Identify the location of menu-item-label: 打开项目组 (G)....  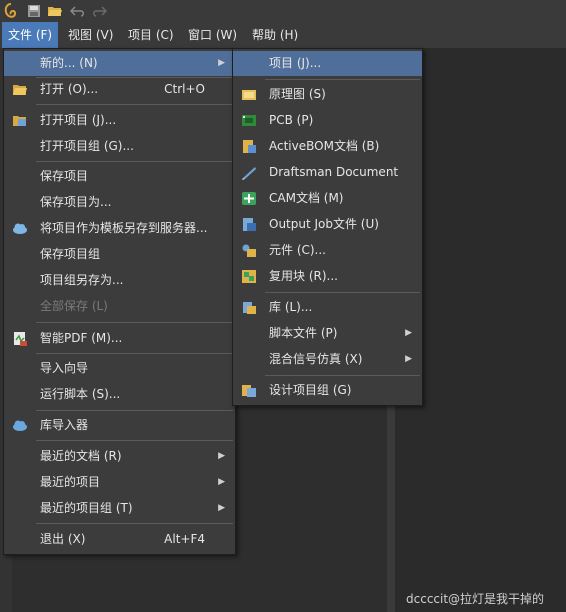
(87, 146).